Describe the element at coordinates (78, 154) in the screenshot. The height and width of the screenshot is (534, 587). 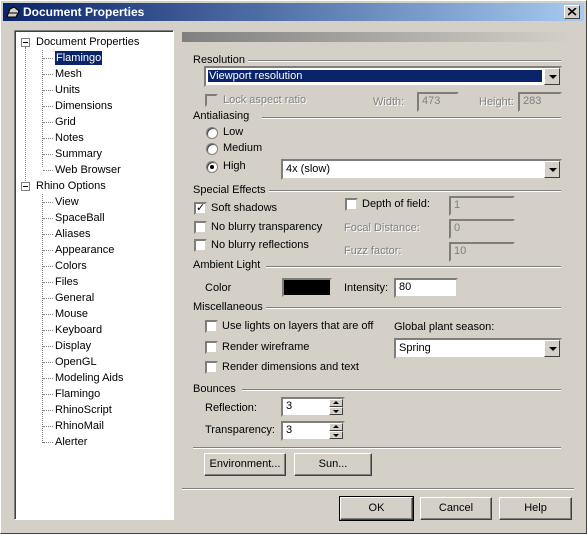
I see `tree-item-doc-summary: Summary` at that location.